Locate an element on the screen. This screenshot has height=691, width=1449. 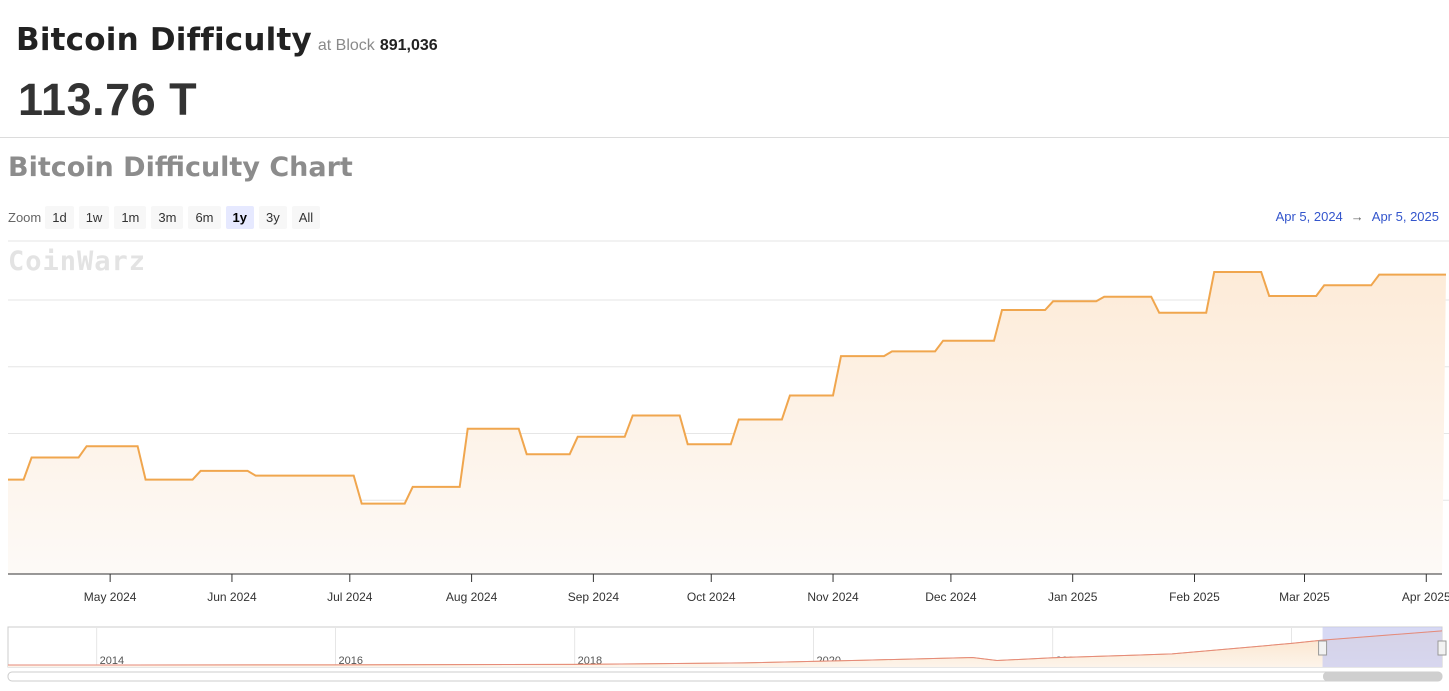
x-tick-label: Dec 2024 is located at coordinates (951, 597).